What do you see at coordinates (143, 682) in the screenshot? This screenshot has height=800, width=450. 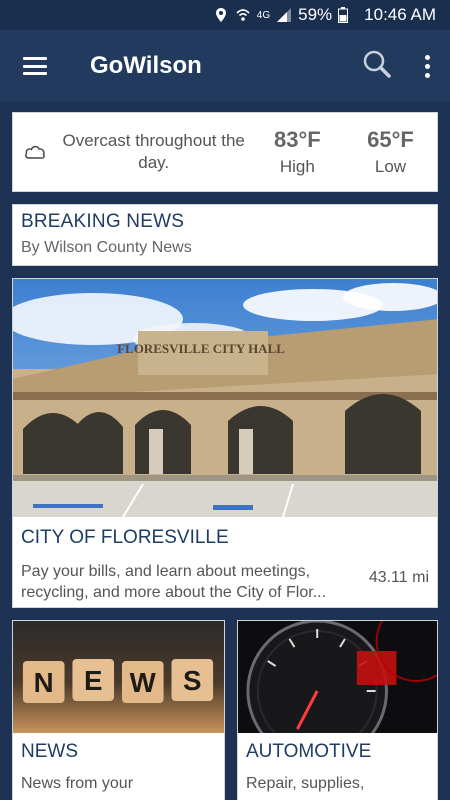 I see `svg-text: W` at bounding box center [143, 682].